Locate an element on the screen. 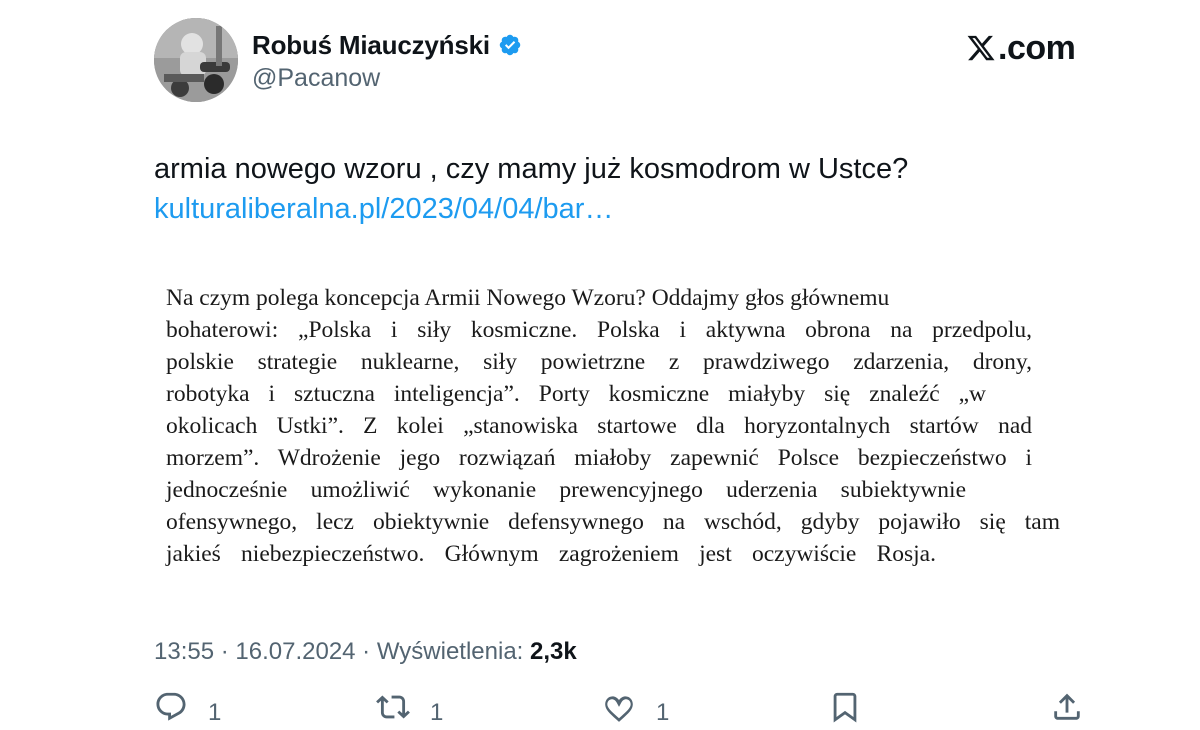  bookmark-icon is located at coordinates (845, 707).